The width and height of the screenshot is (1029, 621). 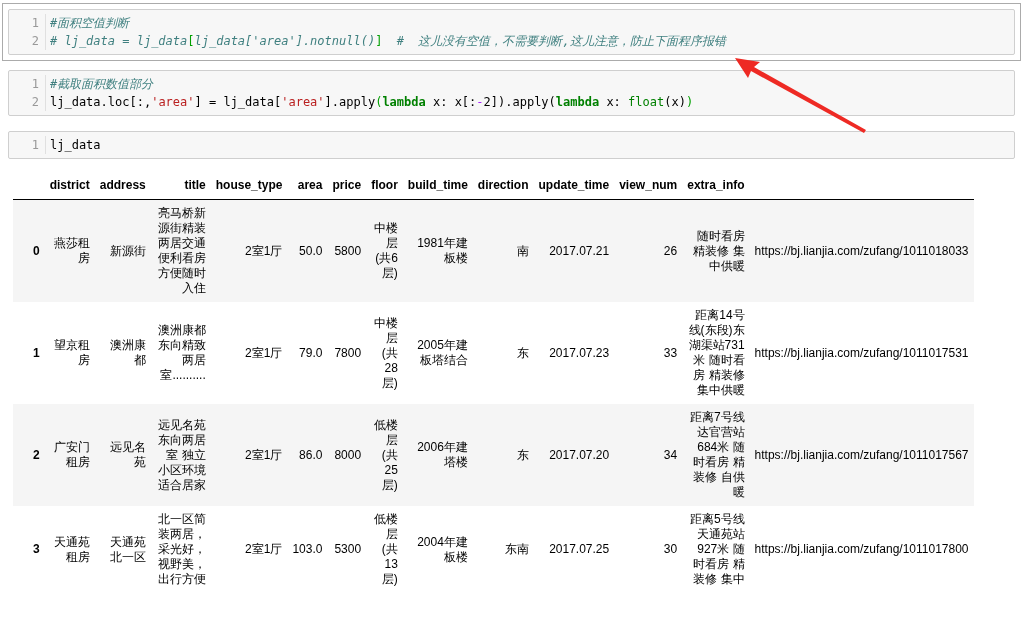 I want to click on table-cell: 2017.07.20, so click(x=574, y=455).